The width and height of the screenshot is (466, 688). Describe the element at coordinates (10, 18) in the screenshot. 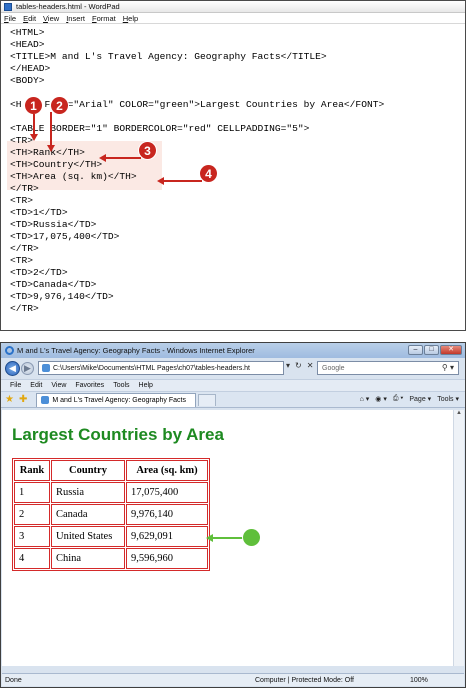

I see `menu-file: File` at that location.